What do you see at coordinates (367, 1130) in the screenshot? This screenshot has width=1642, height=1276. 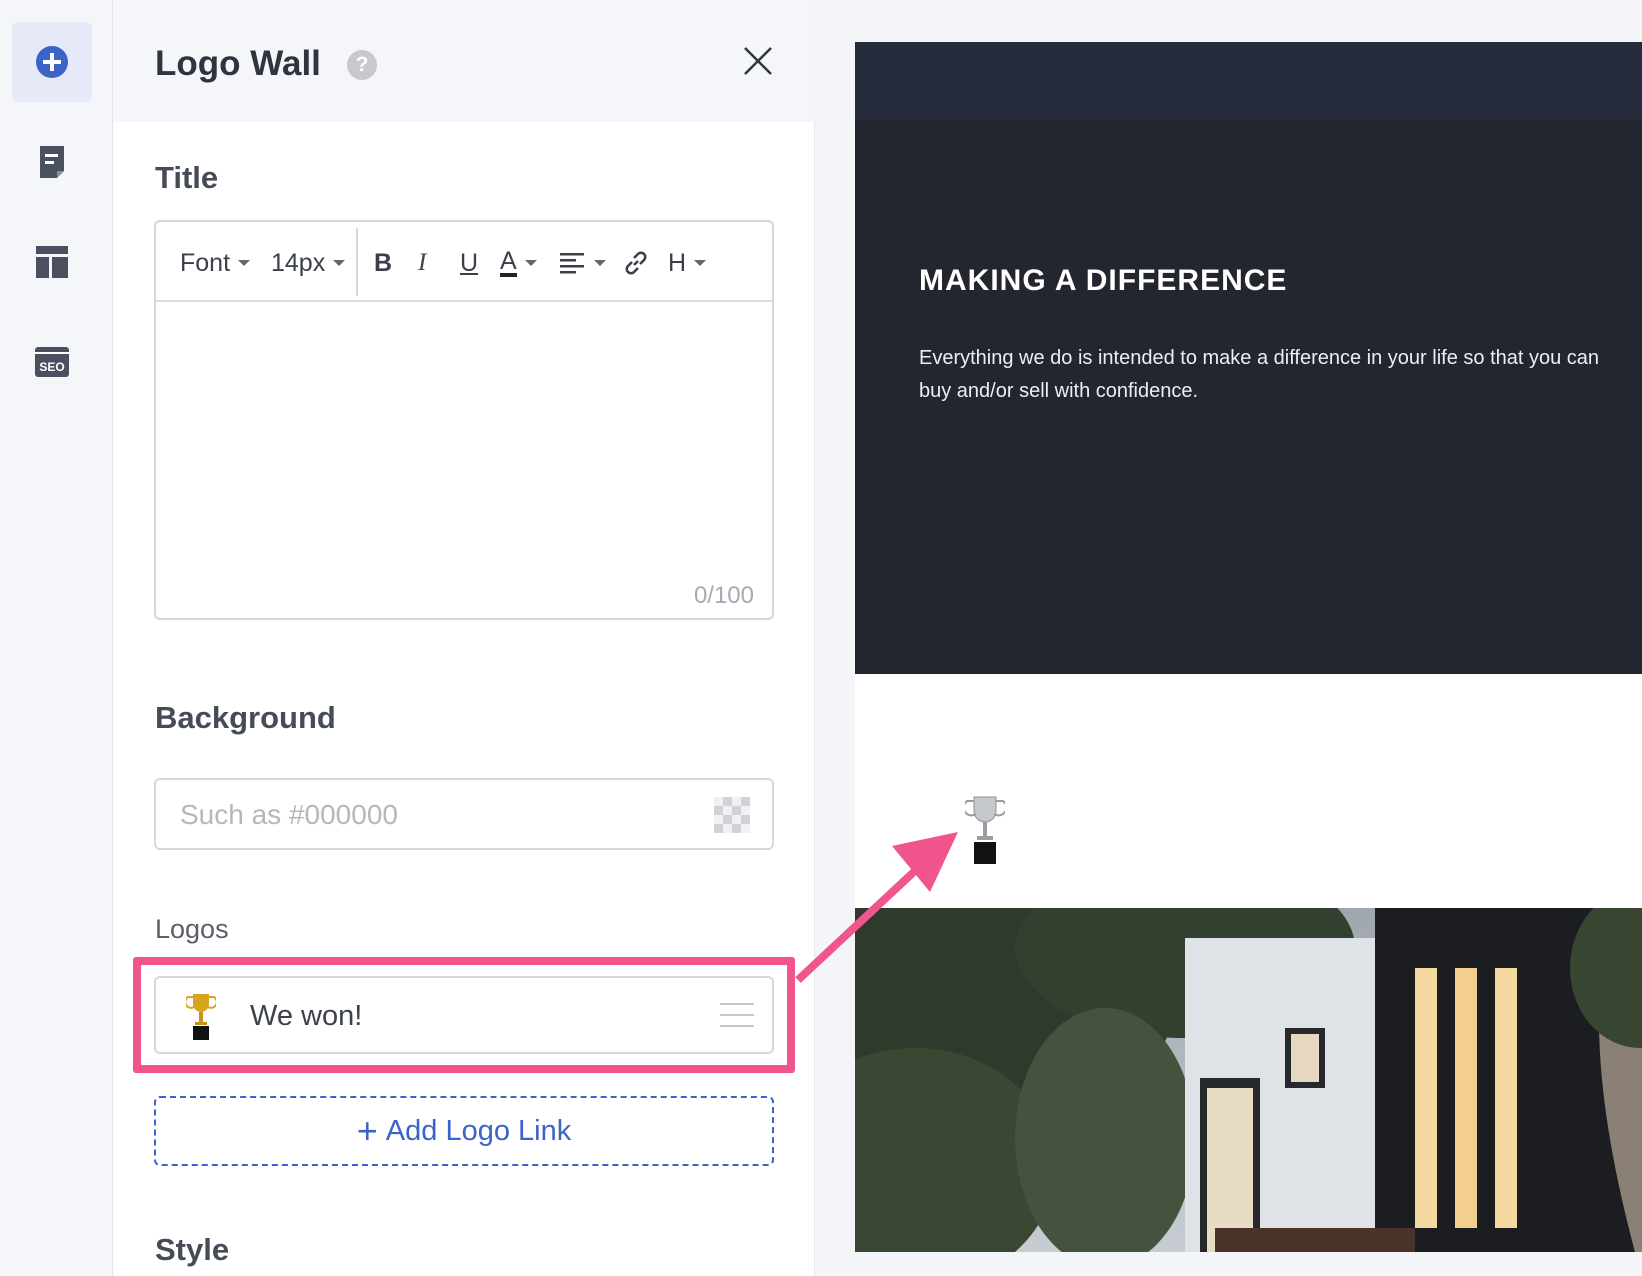 I see `plus-icon: +` at bounding box center [367, 1130].